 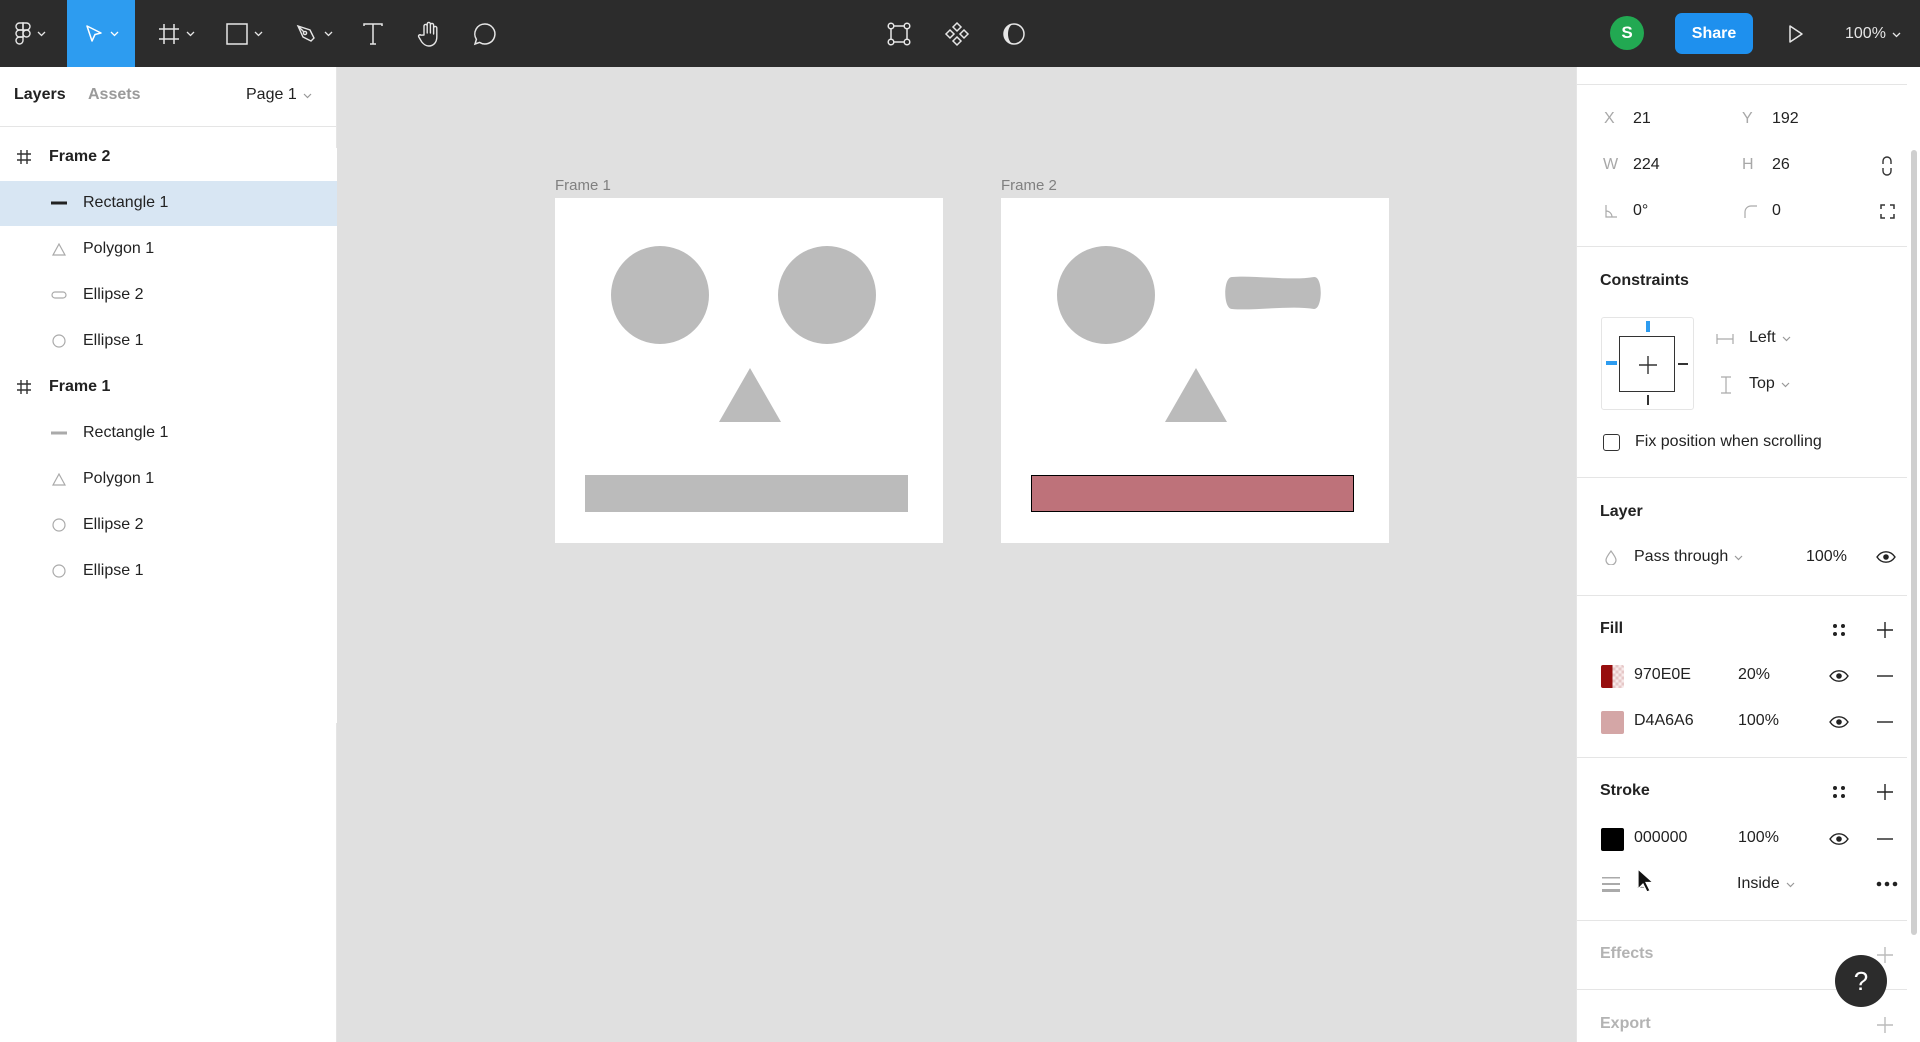 I want to click on stroke-visibility-eye-icon, so click(x=1839, y=839).